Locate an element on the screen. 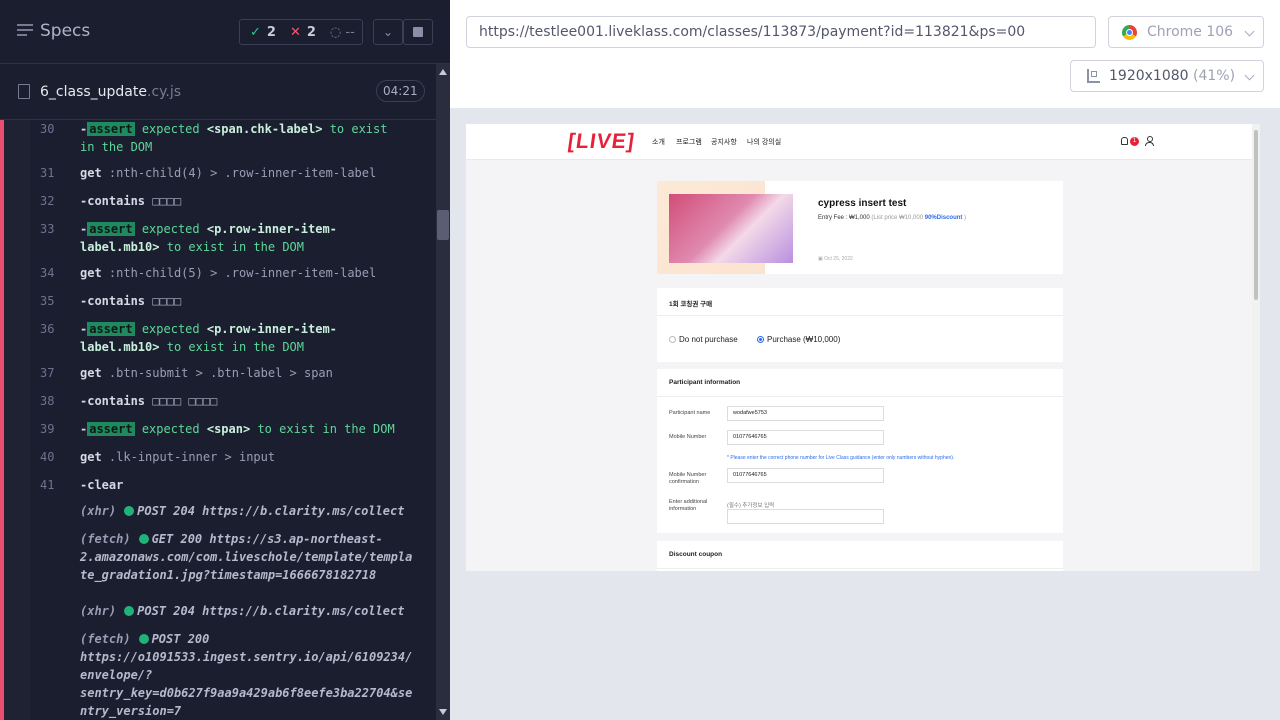 This screenshot has width=1280, height=720. site-navbar: [LIVE] 소개 프로그램 공지사항 나의 강의실 1 is located at coordinates (859, 142).